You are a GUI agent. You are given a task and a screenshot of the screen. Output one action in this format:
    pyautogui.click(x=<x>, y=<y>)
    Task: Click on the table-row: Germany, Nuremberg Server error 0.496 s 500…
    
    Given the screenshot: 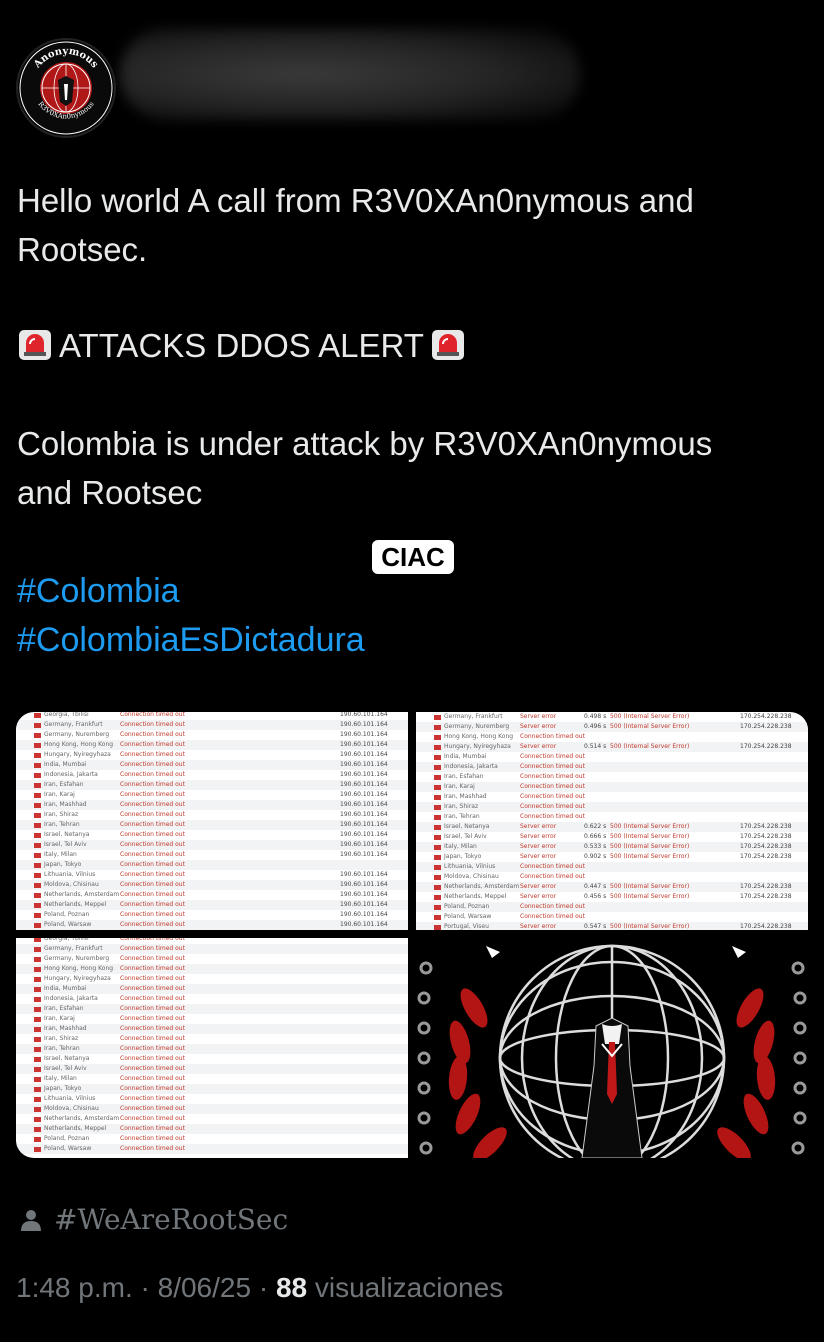 What is the action you would take?
    pyautogui.click(x=612, y=727)
    